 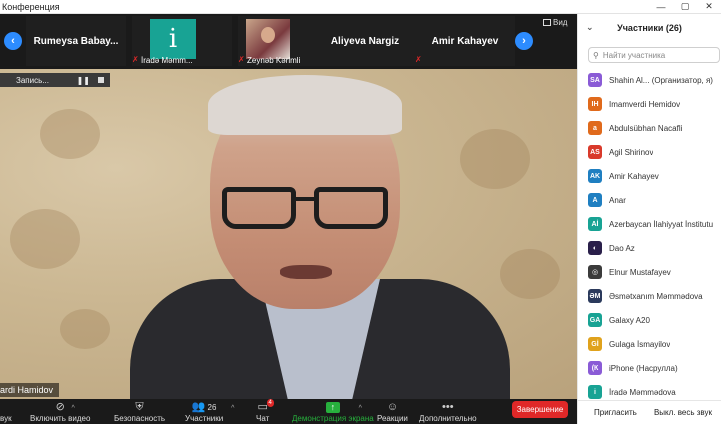 What do you see at coordinates (5, 407) in the screenshot?
I see `microphone-icon` at bounding box center [5, 407].